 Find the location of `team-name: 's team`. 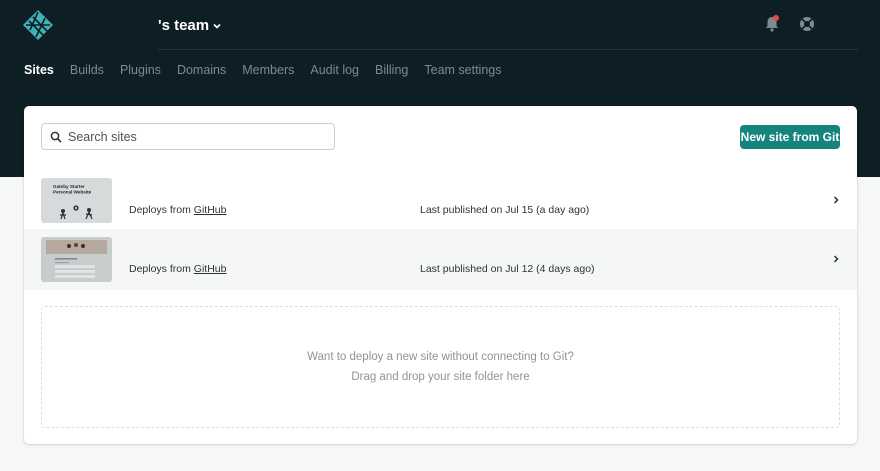

team-name: 's team is located at coordinates (184, 25).